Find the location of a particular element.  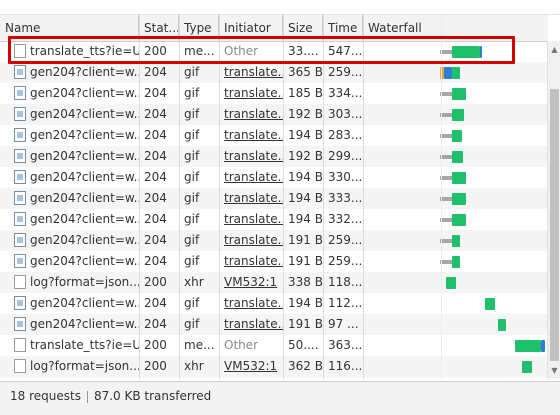

scroll-up-arrow-icon: ▲ is located at coordinates (554, 49).